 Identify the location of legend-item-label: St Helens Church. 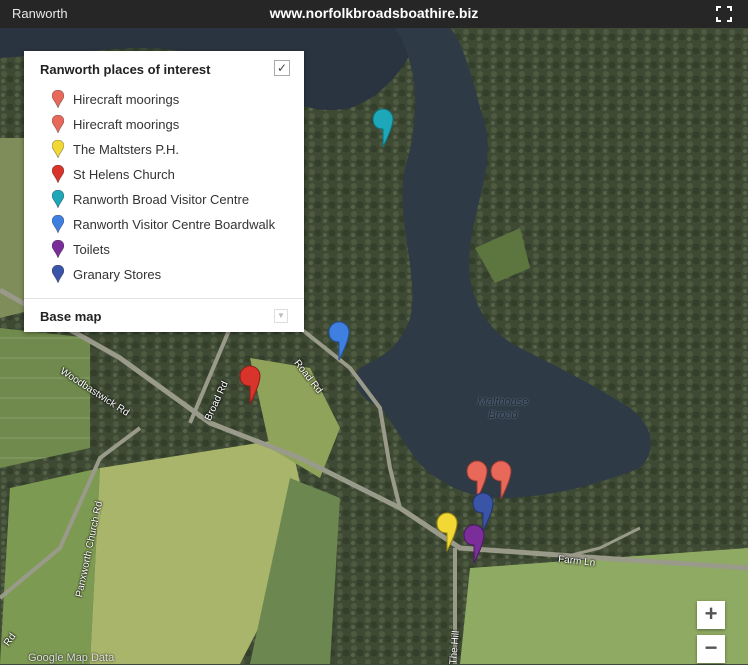
(124, 174).